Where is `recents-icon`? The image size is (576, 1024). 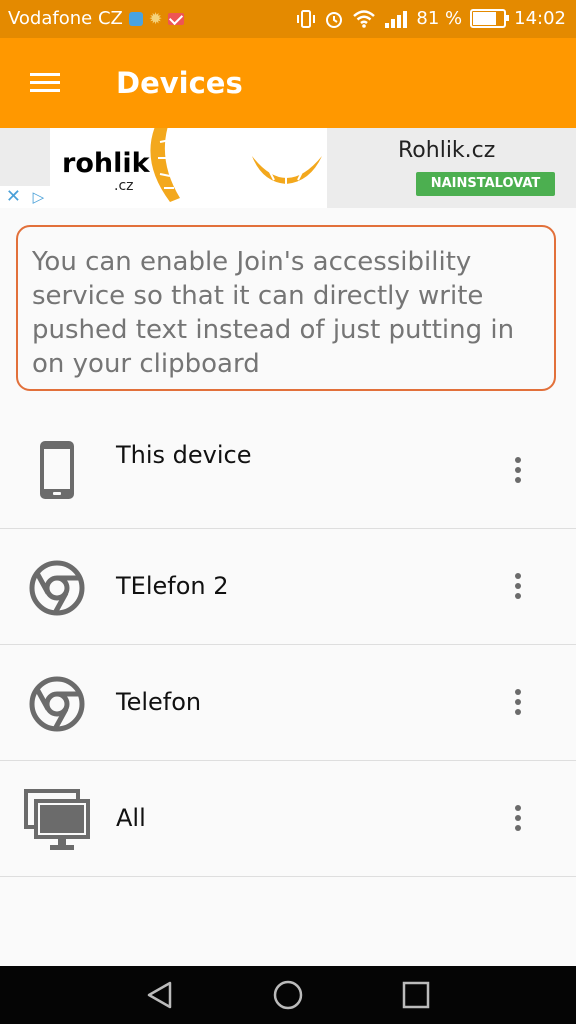 recents-icon is located at coordinates (416, 995).